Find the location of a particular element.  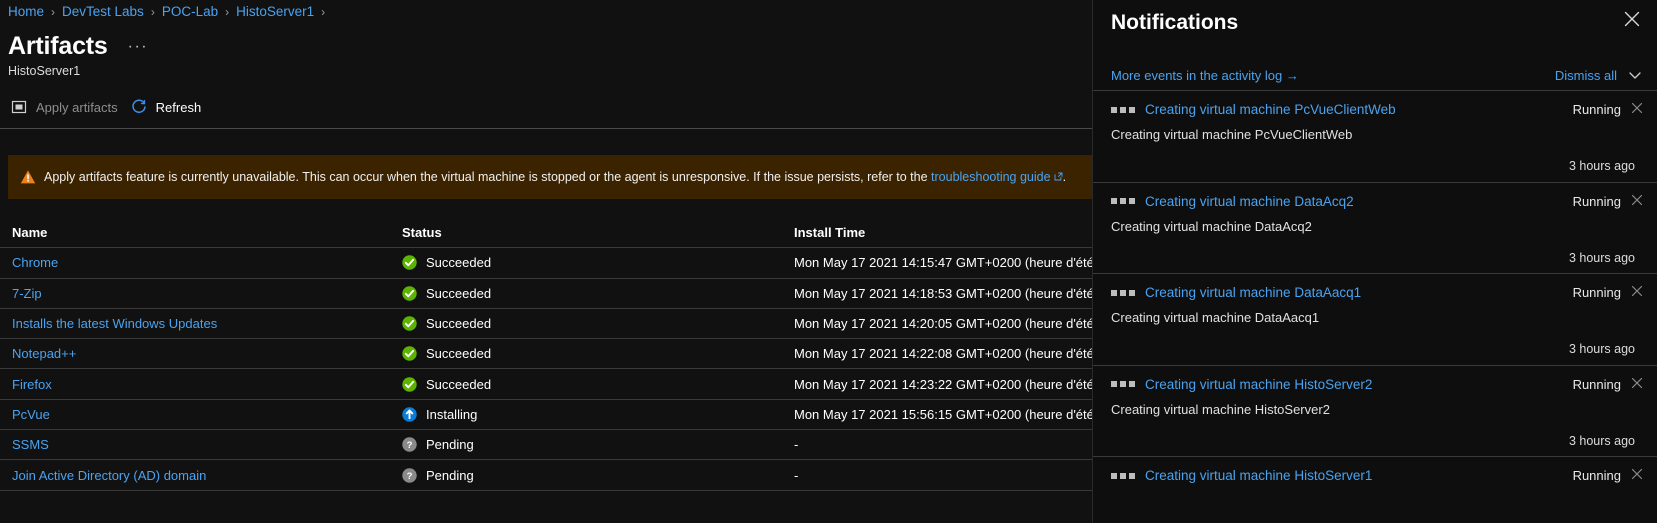

breadcrumb-item-histoserver1: HistoServer1 is located at coordinates (275, 12).